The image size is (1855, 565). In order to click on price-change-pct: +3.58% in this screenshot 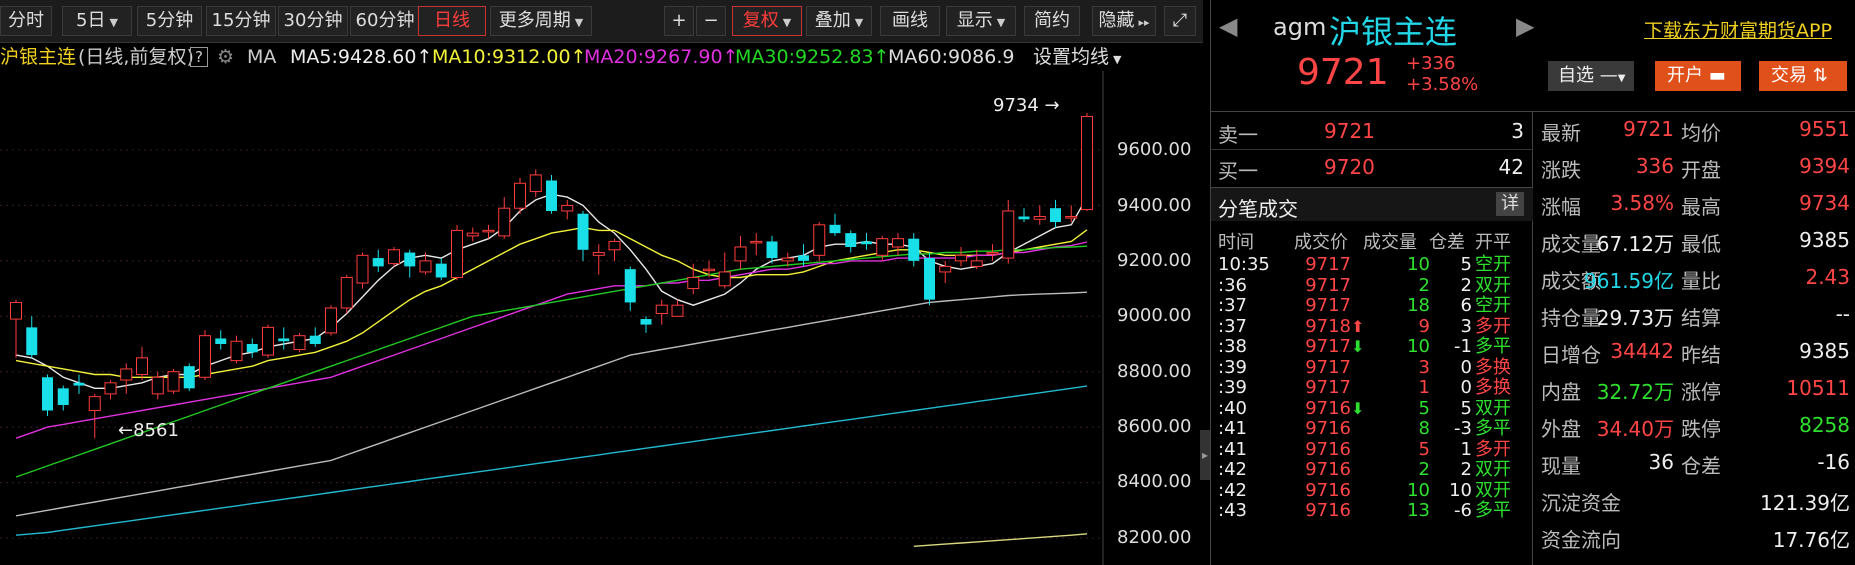, I will do `click(1442, 84)`.